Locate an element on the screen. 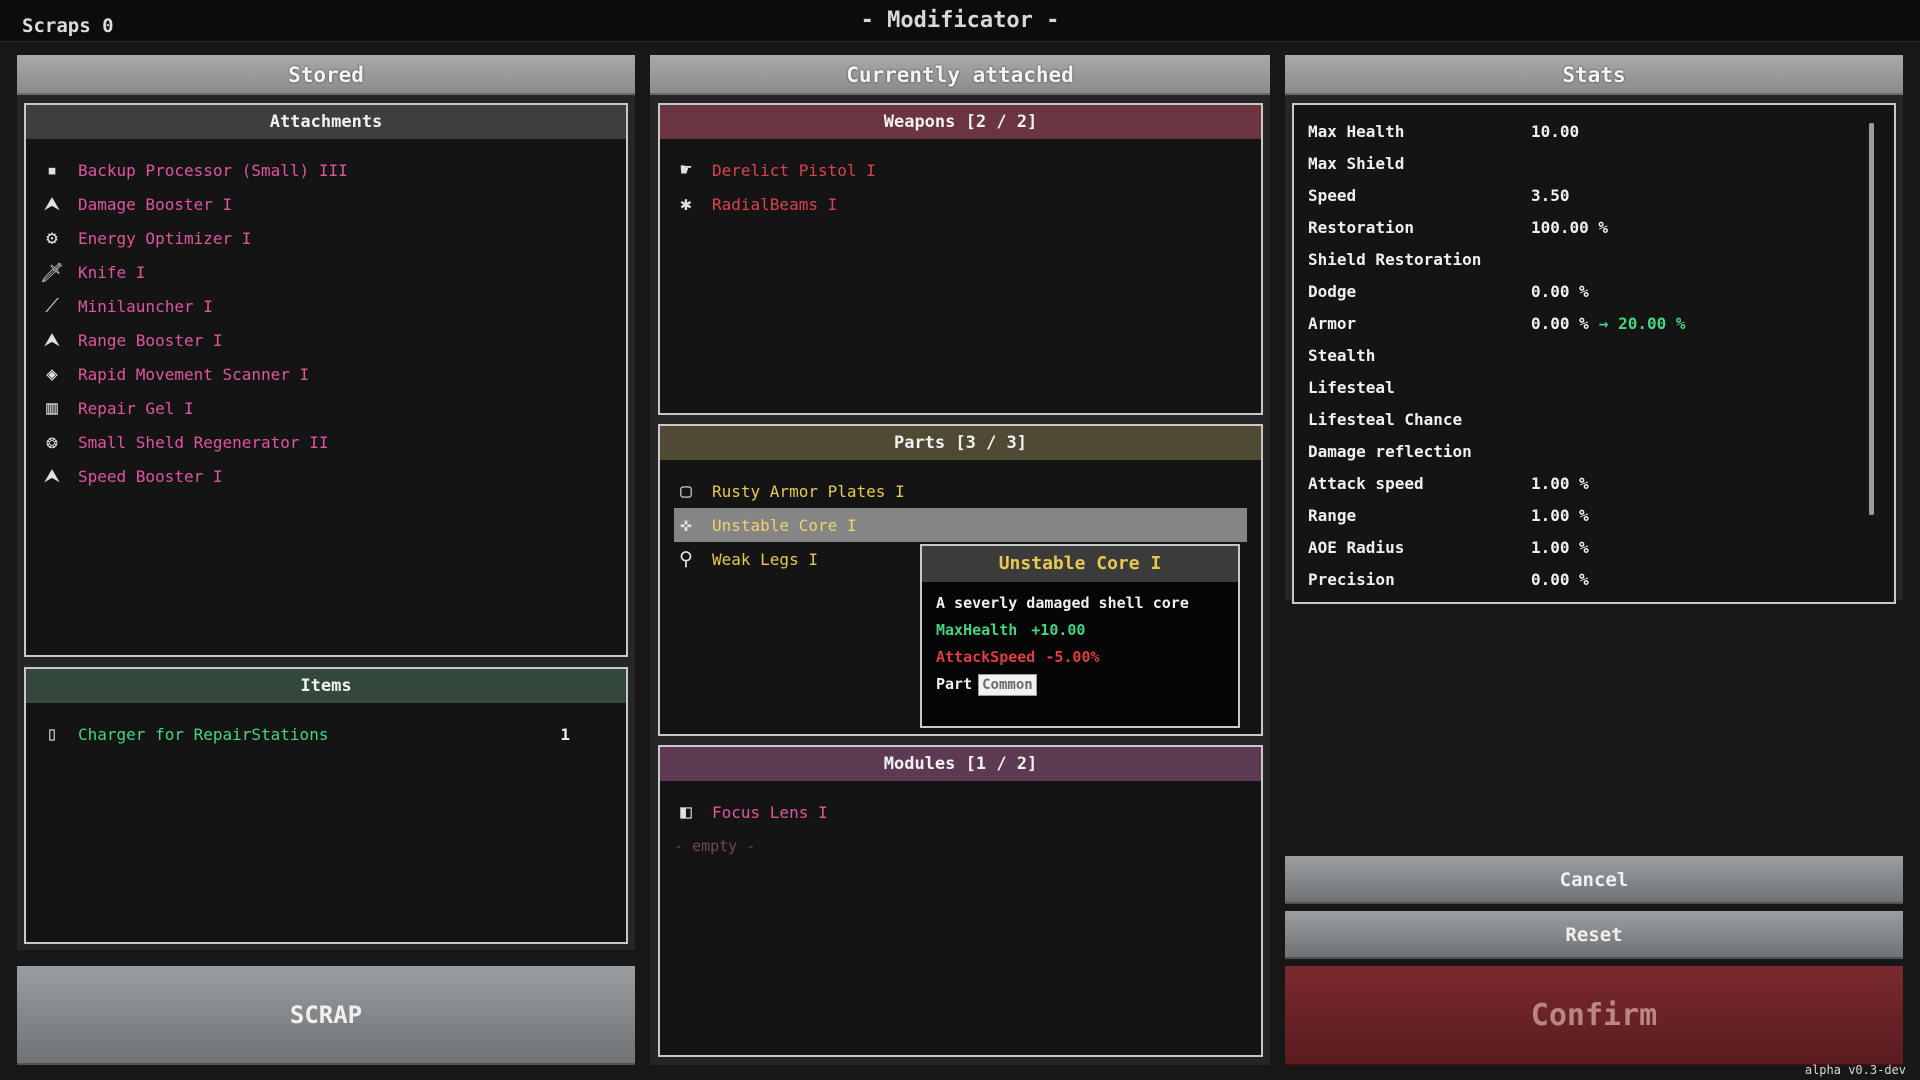 This screenshot has width=1920, height=1080. attachment-item: ◈ Rapid Movement Scanner I is located at coordinates (326, 374).